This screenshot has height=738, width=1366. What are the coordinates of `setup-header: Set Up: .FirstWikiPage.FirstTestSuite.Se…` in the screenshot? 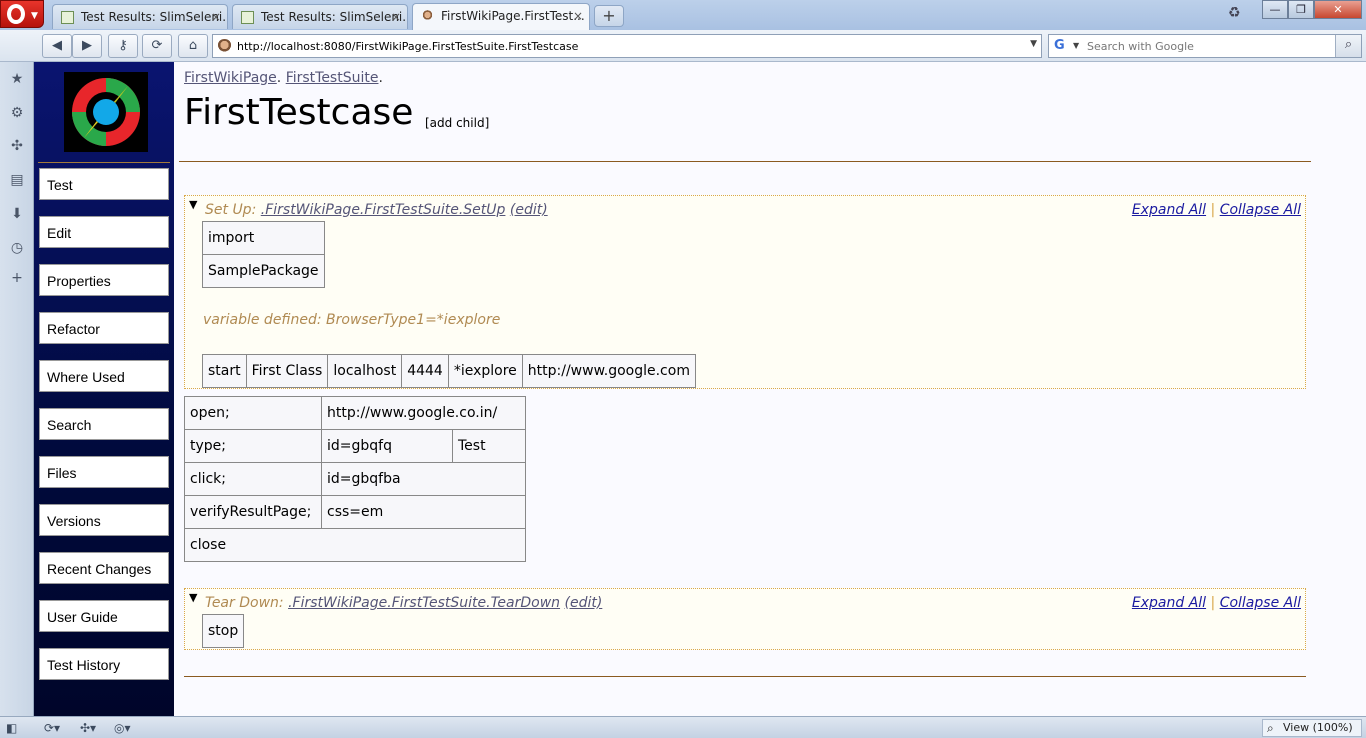 It's located at (376, 210).